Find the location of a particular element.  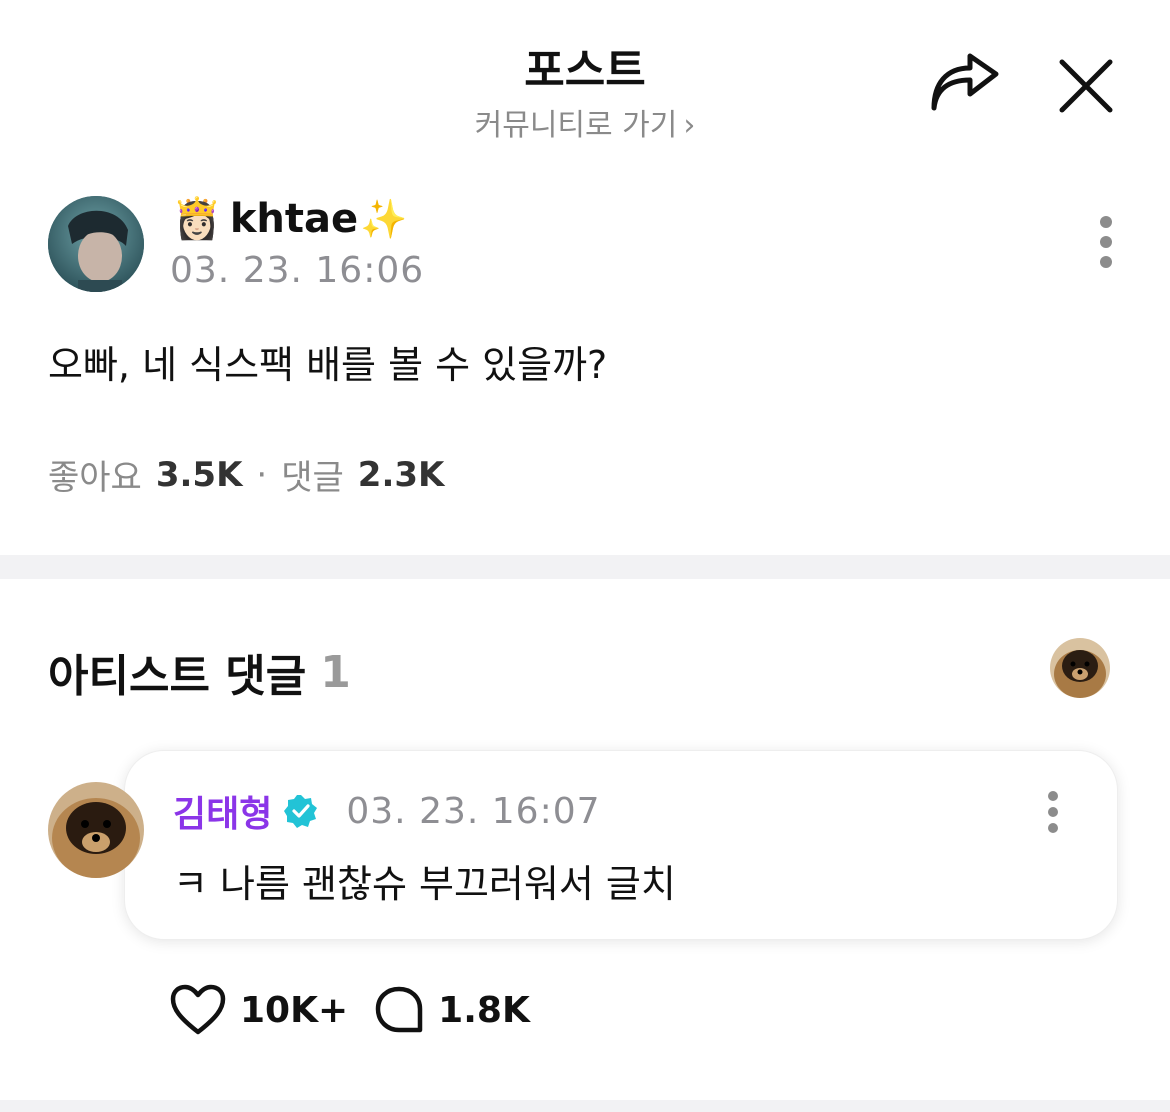

post-body: 오빠, 네 식스팩 배를 볼 수 있을까? is located at coordinates (328, 365).